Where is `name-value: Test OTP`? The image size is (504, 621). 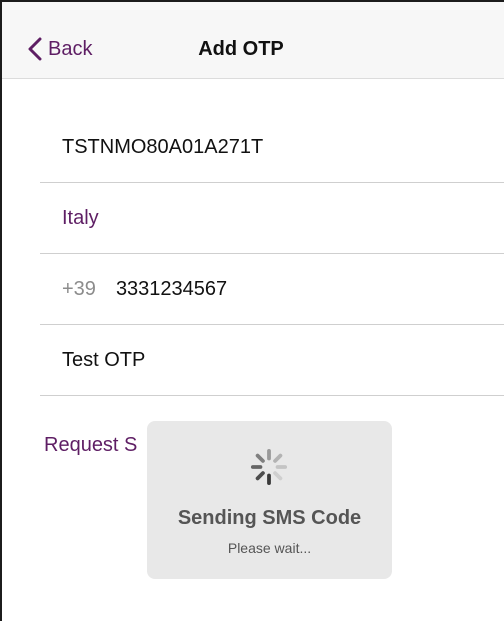 name-value: Test OTP is located at coordinates (104, 359).